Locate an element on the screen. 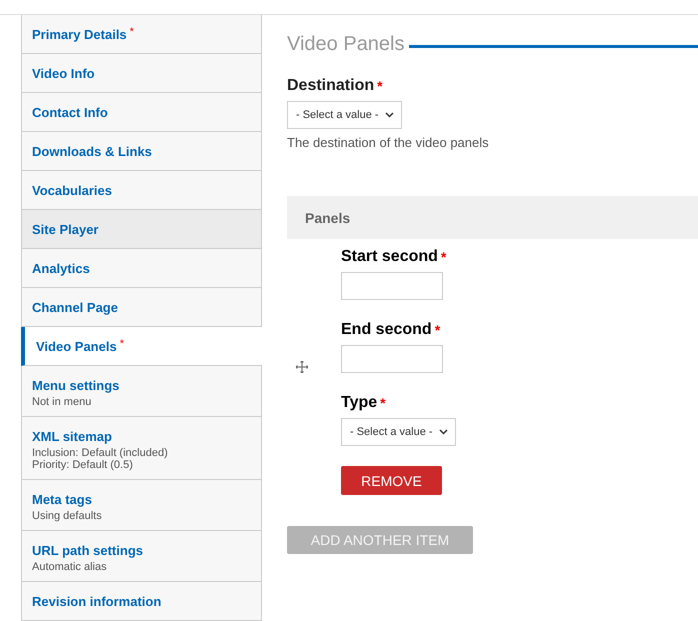 This screenshot has width=698, height=621. sidebar-tab: Channel Page is located at coordinates (141, 307).